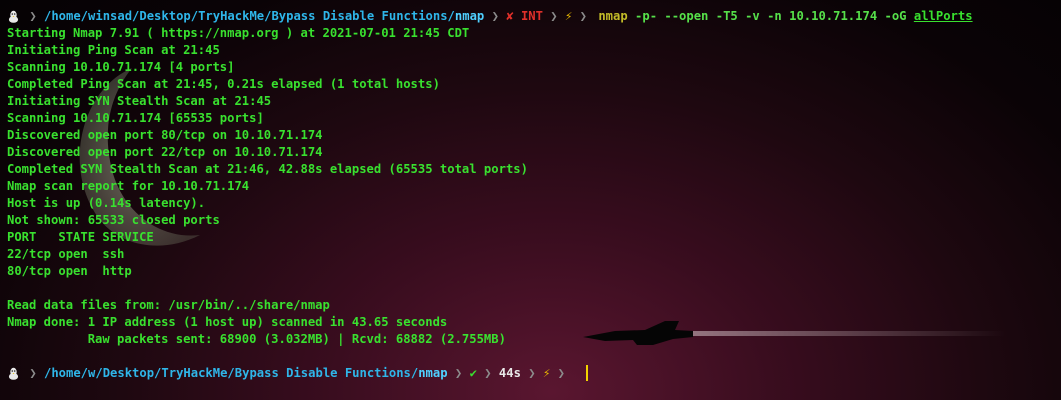 Image resolution: width=1061 pixels, height=400 pixels. I want to click on output-line: Not shown: 65533 closed ports, so click(113, 220).